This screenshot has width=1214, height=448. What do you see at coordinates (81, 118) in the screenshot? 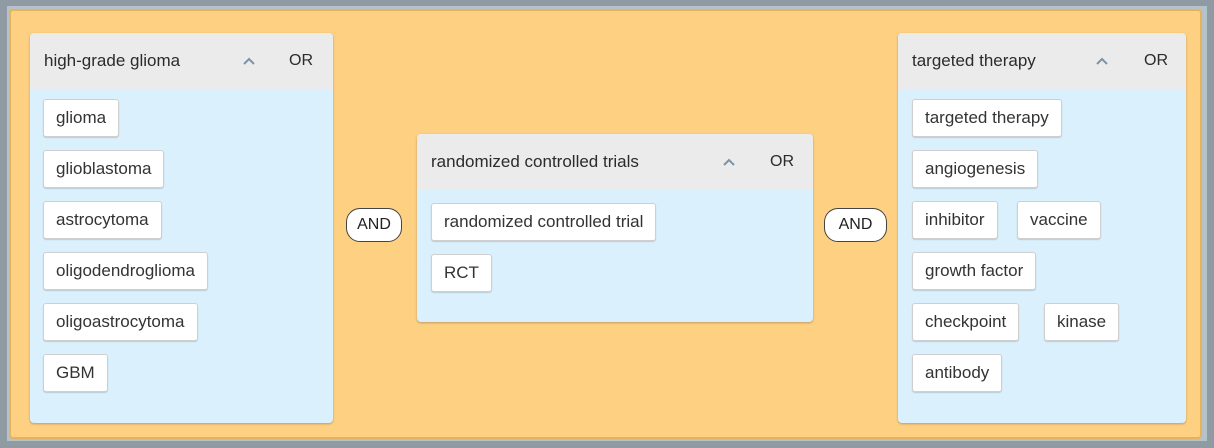
I see `term-chip: glioma` at bounding box center [81, 118].